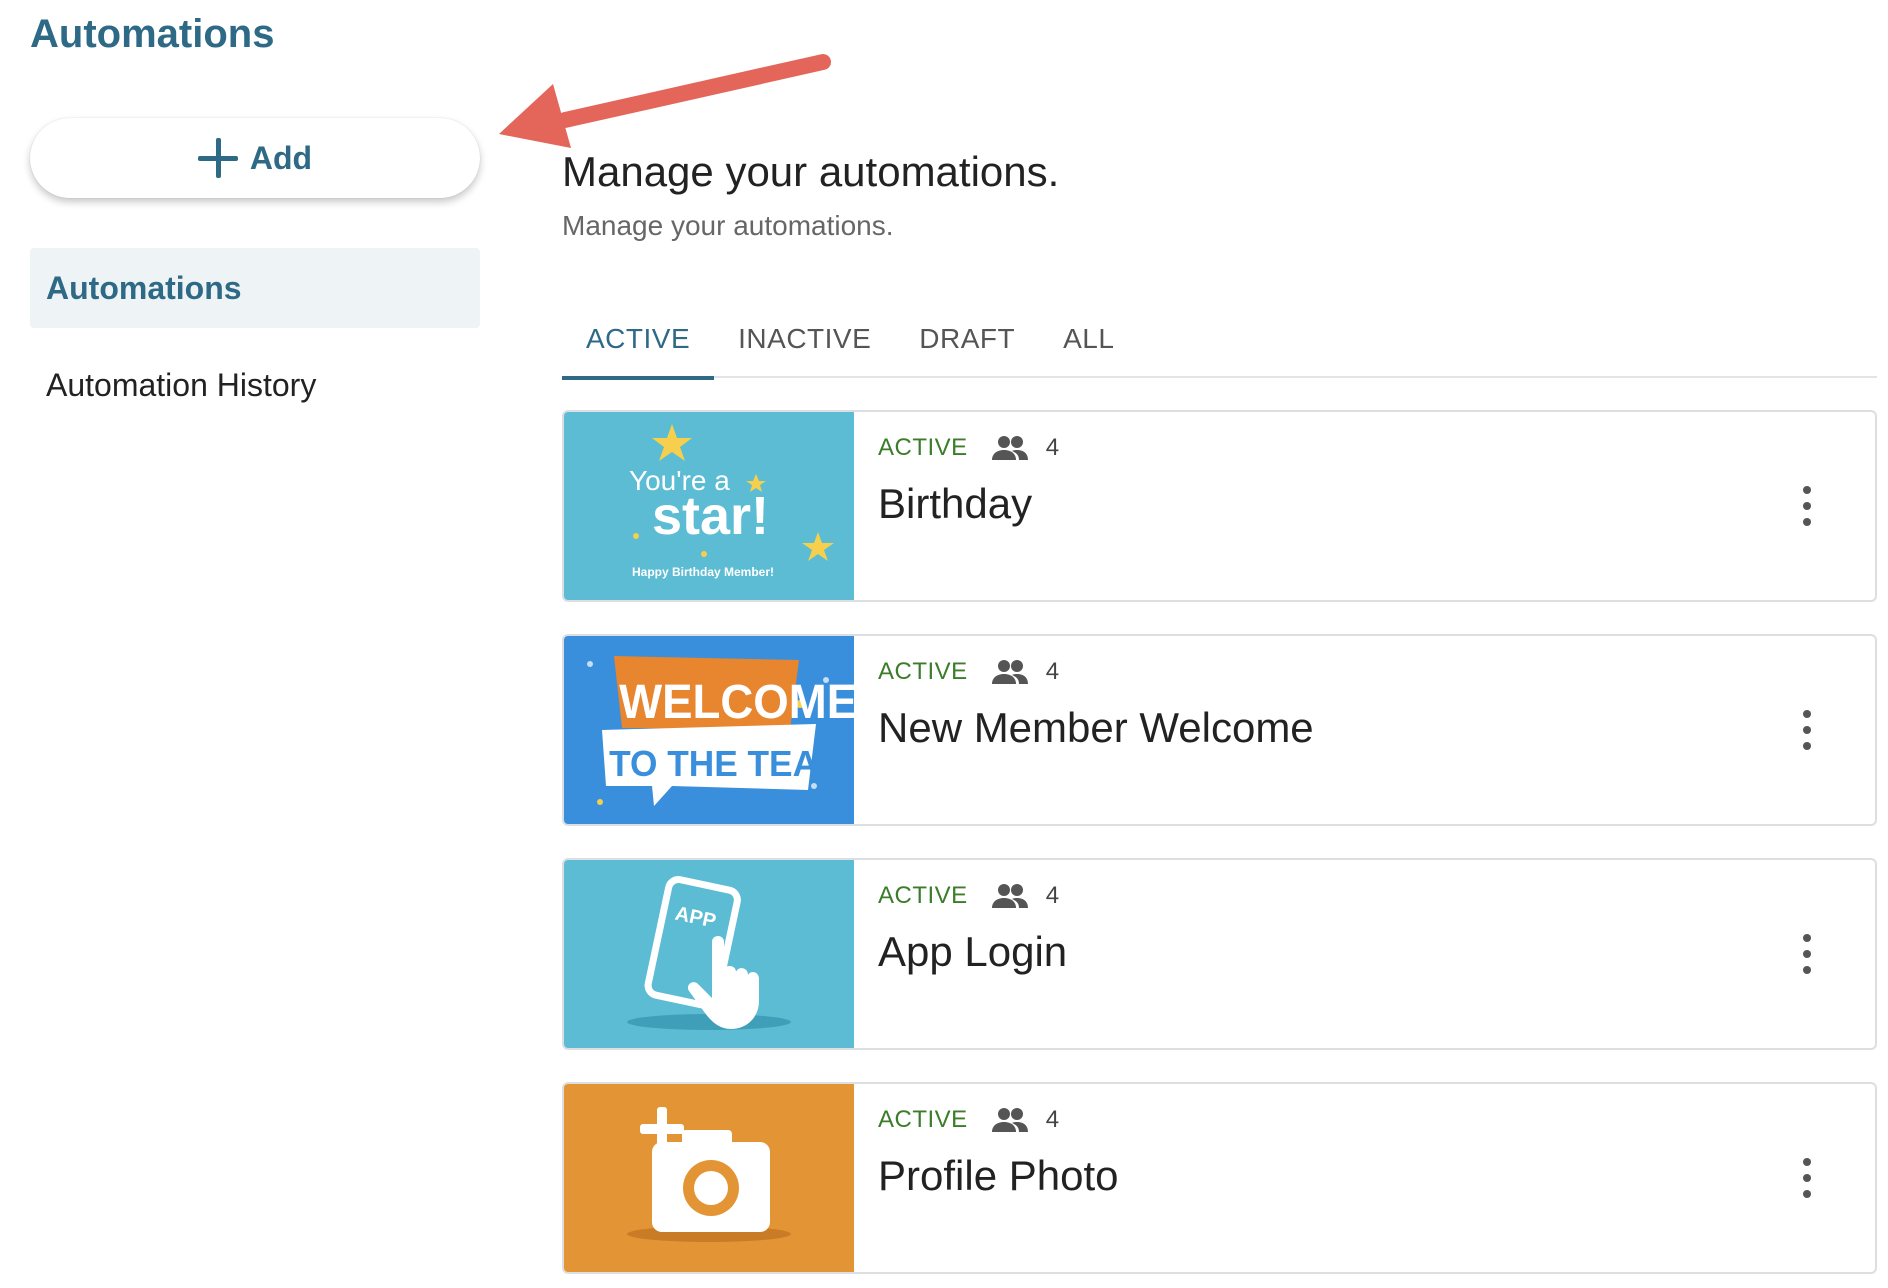 The image size is (1888, 1288). What do you see at coordinates (710, 516) in the screenshot?
I see `thumb-line-2: star!` at bounding box center [710, 516].